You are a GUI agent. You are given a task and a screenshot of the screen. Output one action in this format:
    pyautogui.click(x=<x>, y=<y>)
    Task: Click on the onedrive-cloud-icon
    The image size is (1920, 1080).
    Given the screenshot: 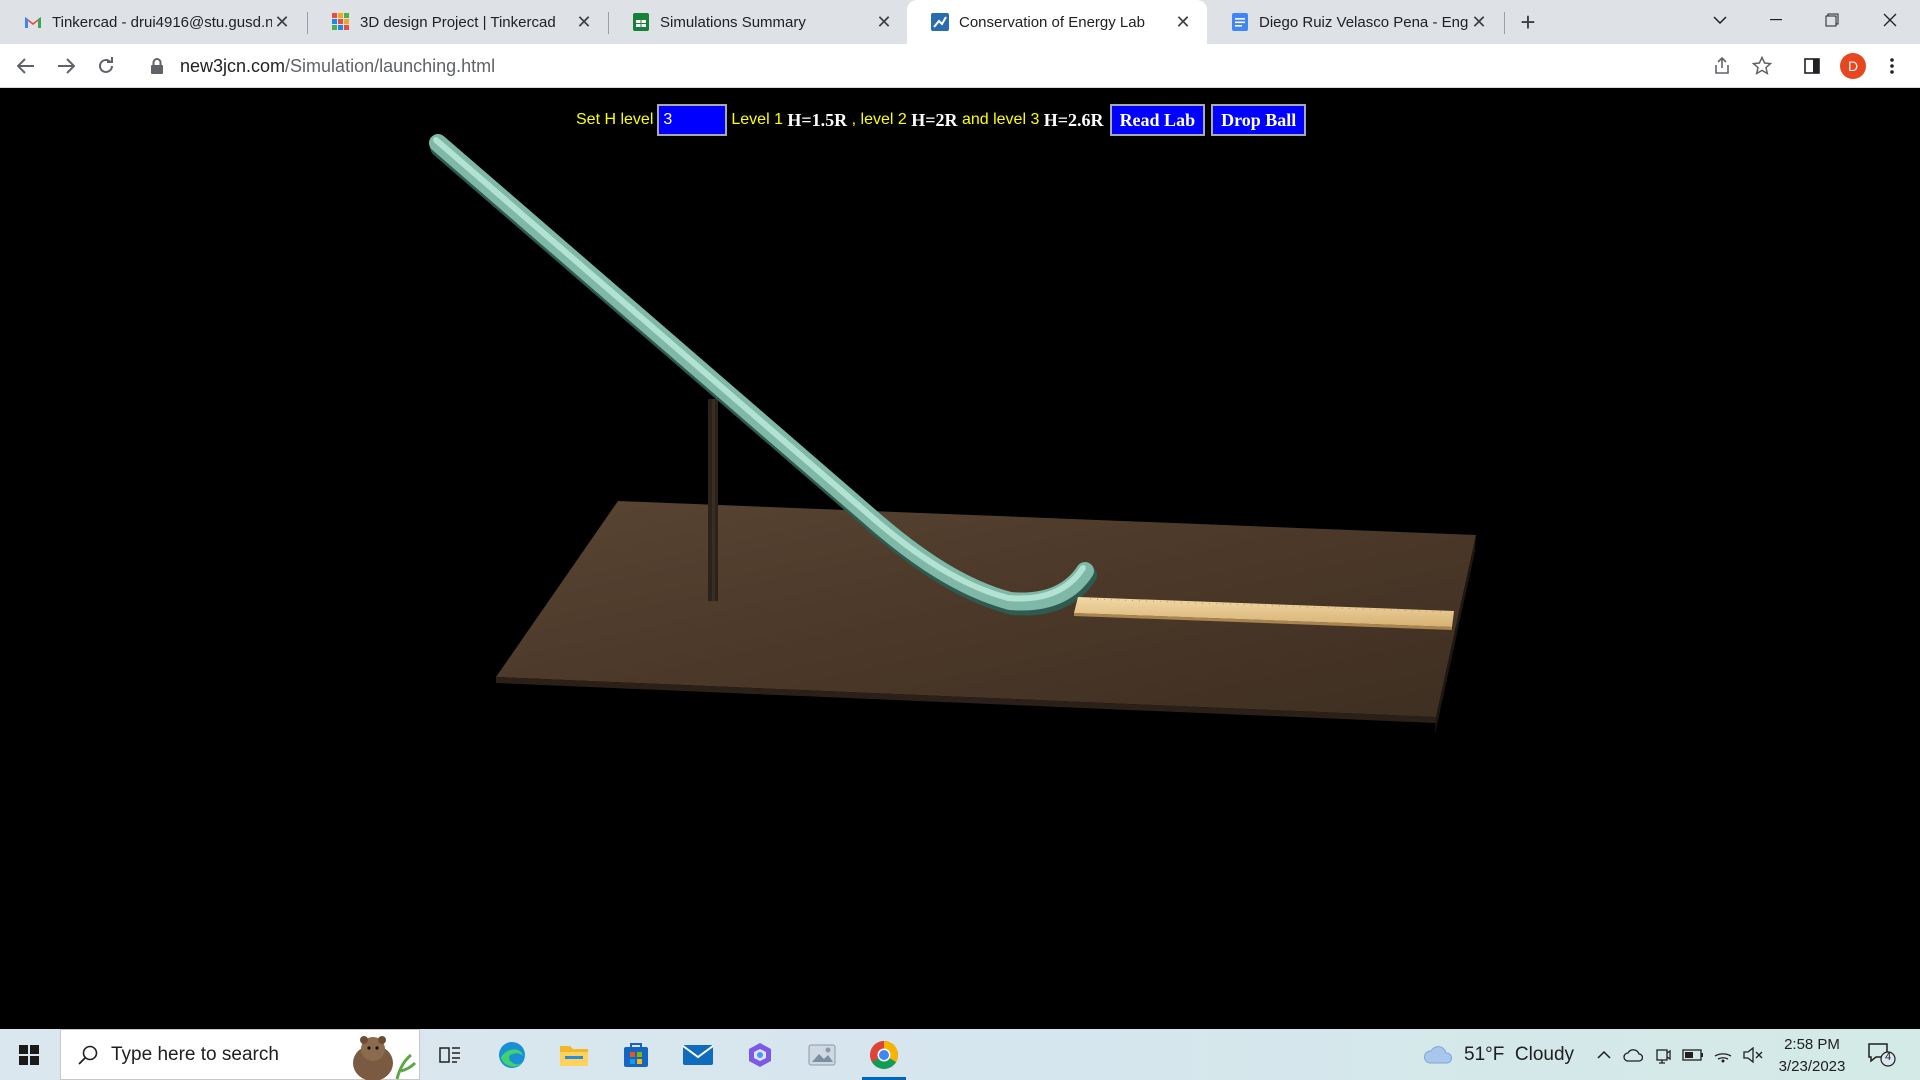 What is the action you would take?
    pyautogui.click(x=1633, y=1054)
    